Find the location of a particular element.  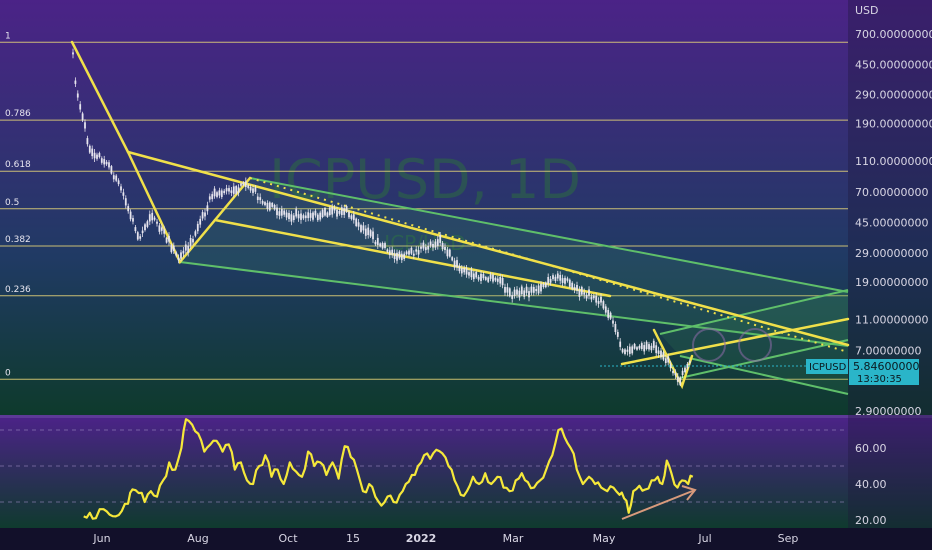

fib-level-label: 0.5 is located at coordinates (12, 203).